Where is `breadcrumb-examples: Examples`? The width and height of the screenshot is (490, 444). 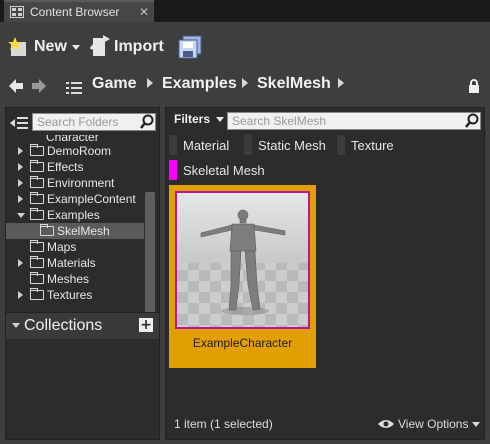 breadcrumb-examples: Examples is located at coordinates (199, 84).